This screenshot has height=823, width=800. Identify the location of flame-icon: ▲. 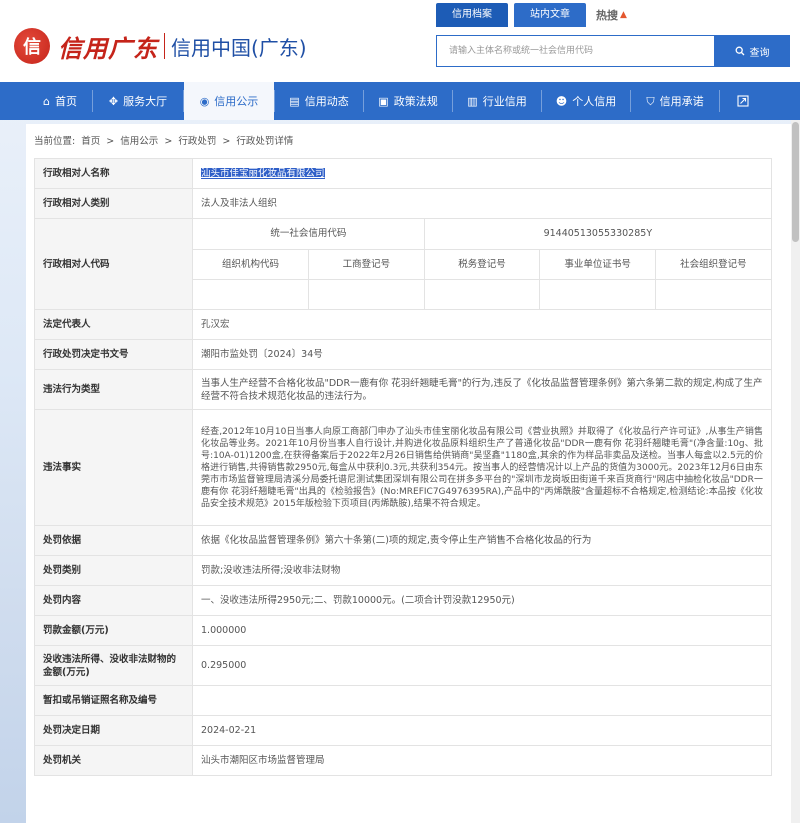
(623, 15).